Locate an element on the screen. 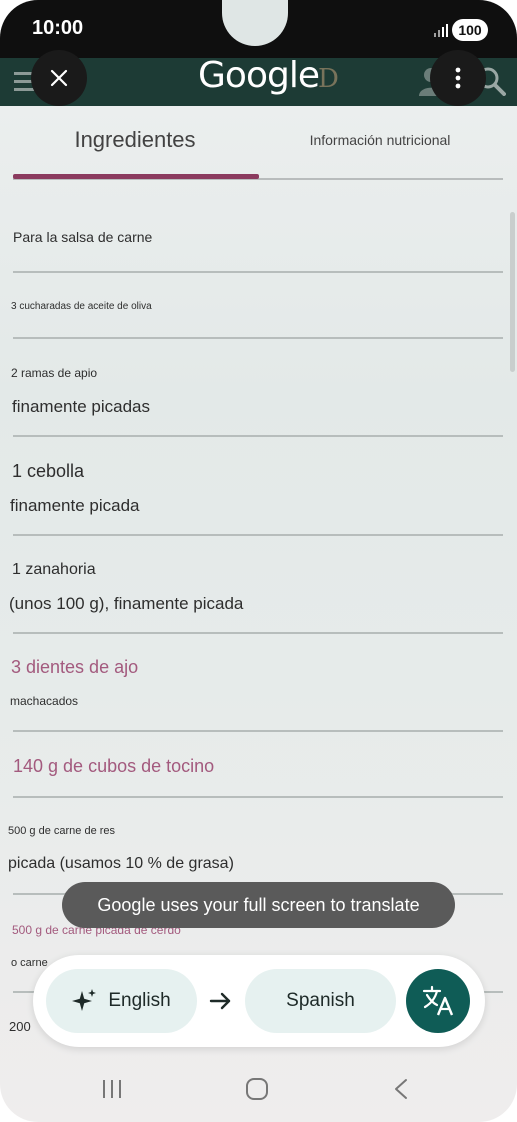 The image size is (517, 1122). sparkle-icon is located at coordinates (84, 1000).